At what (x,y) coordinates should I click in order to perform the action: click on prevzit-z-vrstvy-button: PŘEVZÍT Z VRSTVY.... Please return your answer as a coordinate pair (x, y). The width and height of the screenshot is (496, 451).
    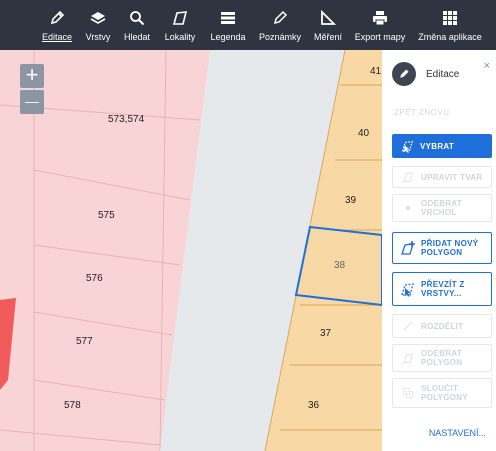
    Looking at the image, I should click on (442, 289).